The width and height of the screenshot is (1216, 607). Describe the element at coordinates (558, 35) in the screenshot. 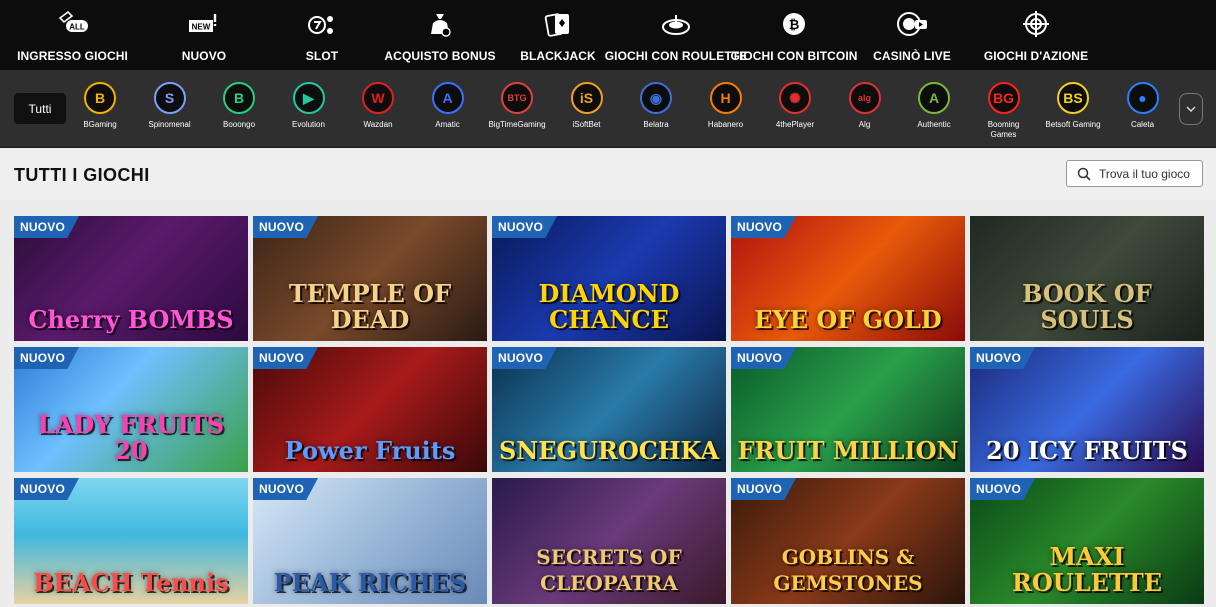

I see `category-tab-5: BLACKJACK` at that location.